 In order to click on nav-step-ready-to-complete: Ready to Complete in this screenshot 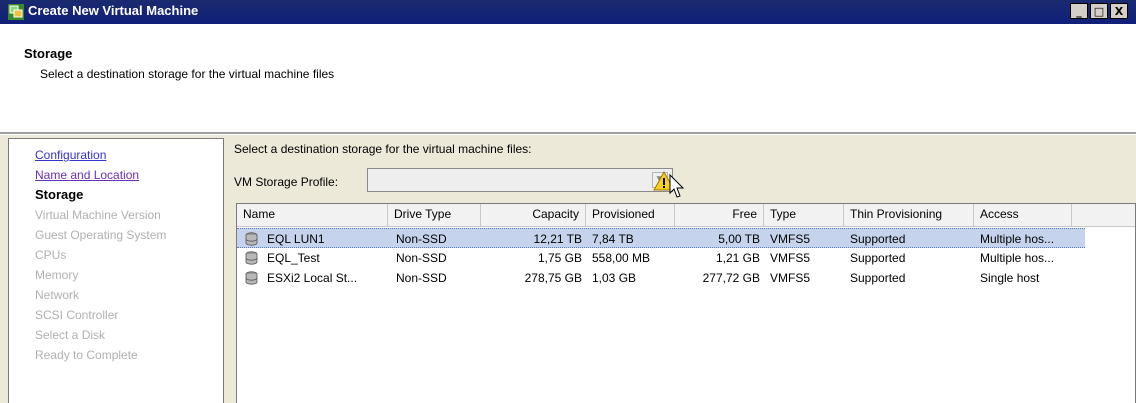, I will do `click(86, 355)`.